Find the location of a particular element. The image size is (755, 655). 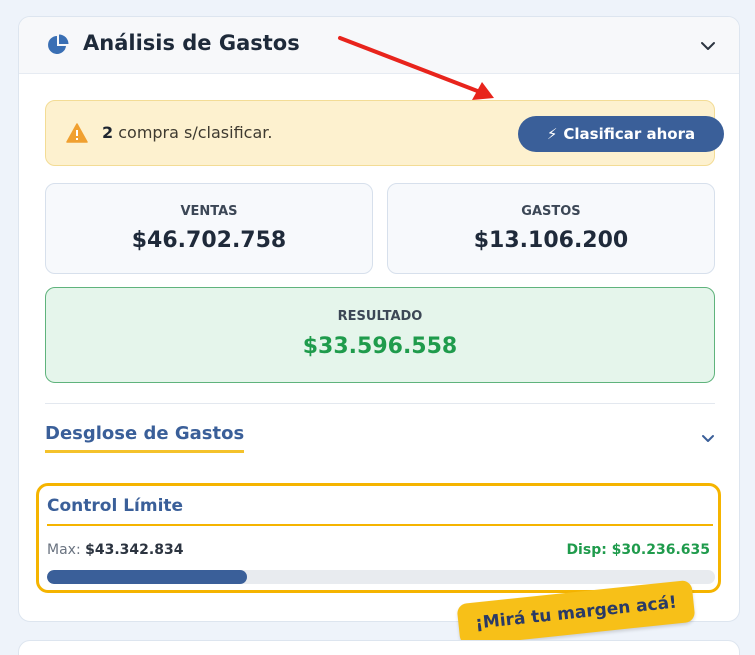

limit-max-value: $43.342.834 is located at coordinates (134, 550).